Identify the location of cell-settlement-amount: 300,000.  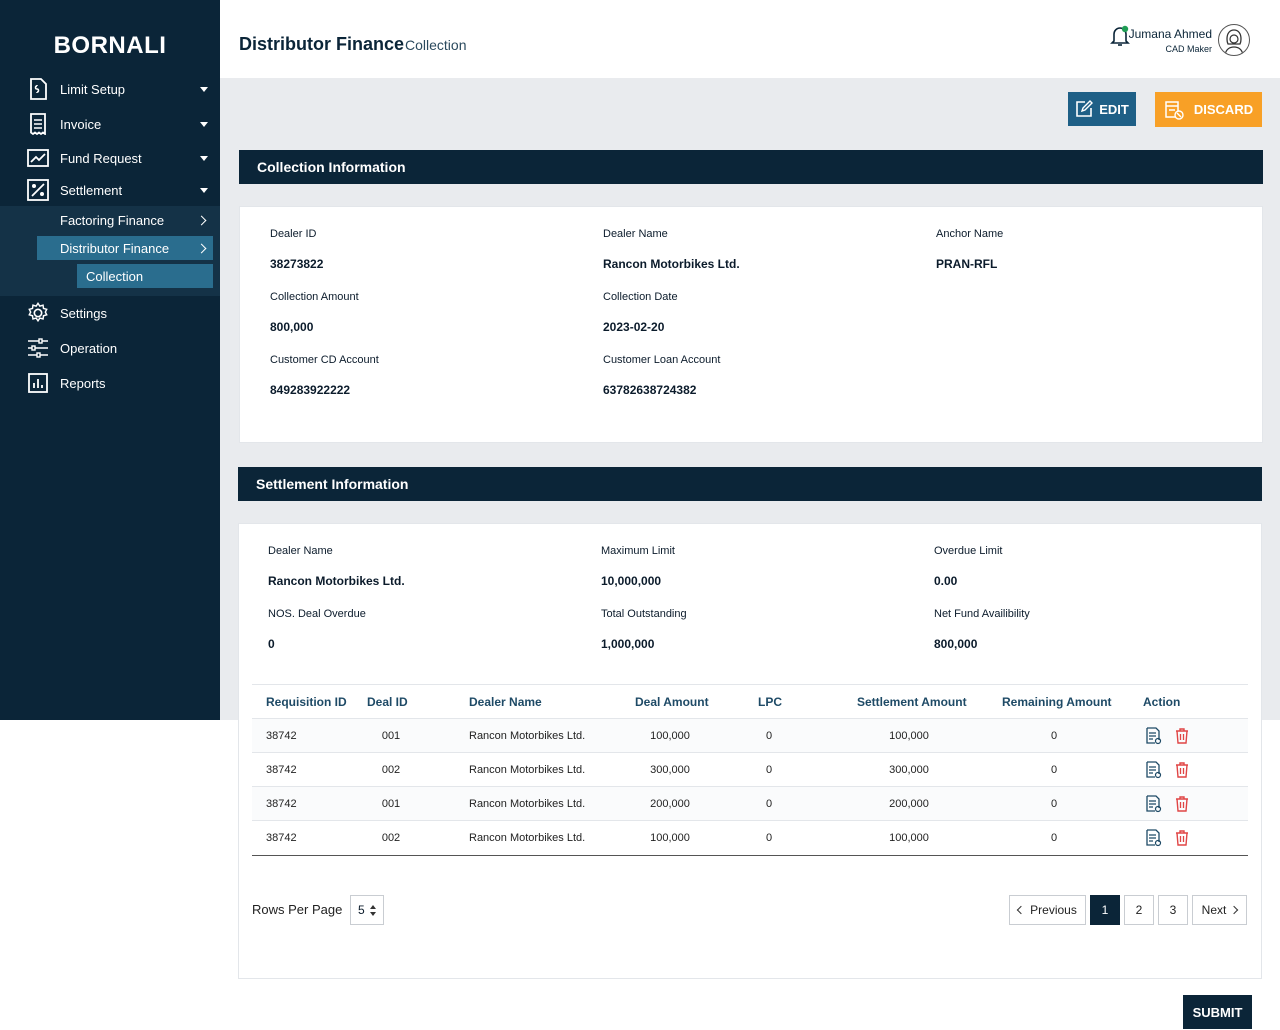
(909, 770).